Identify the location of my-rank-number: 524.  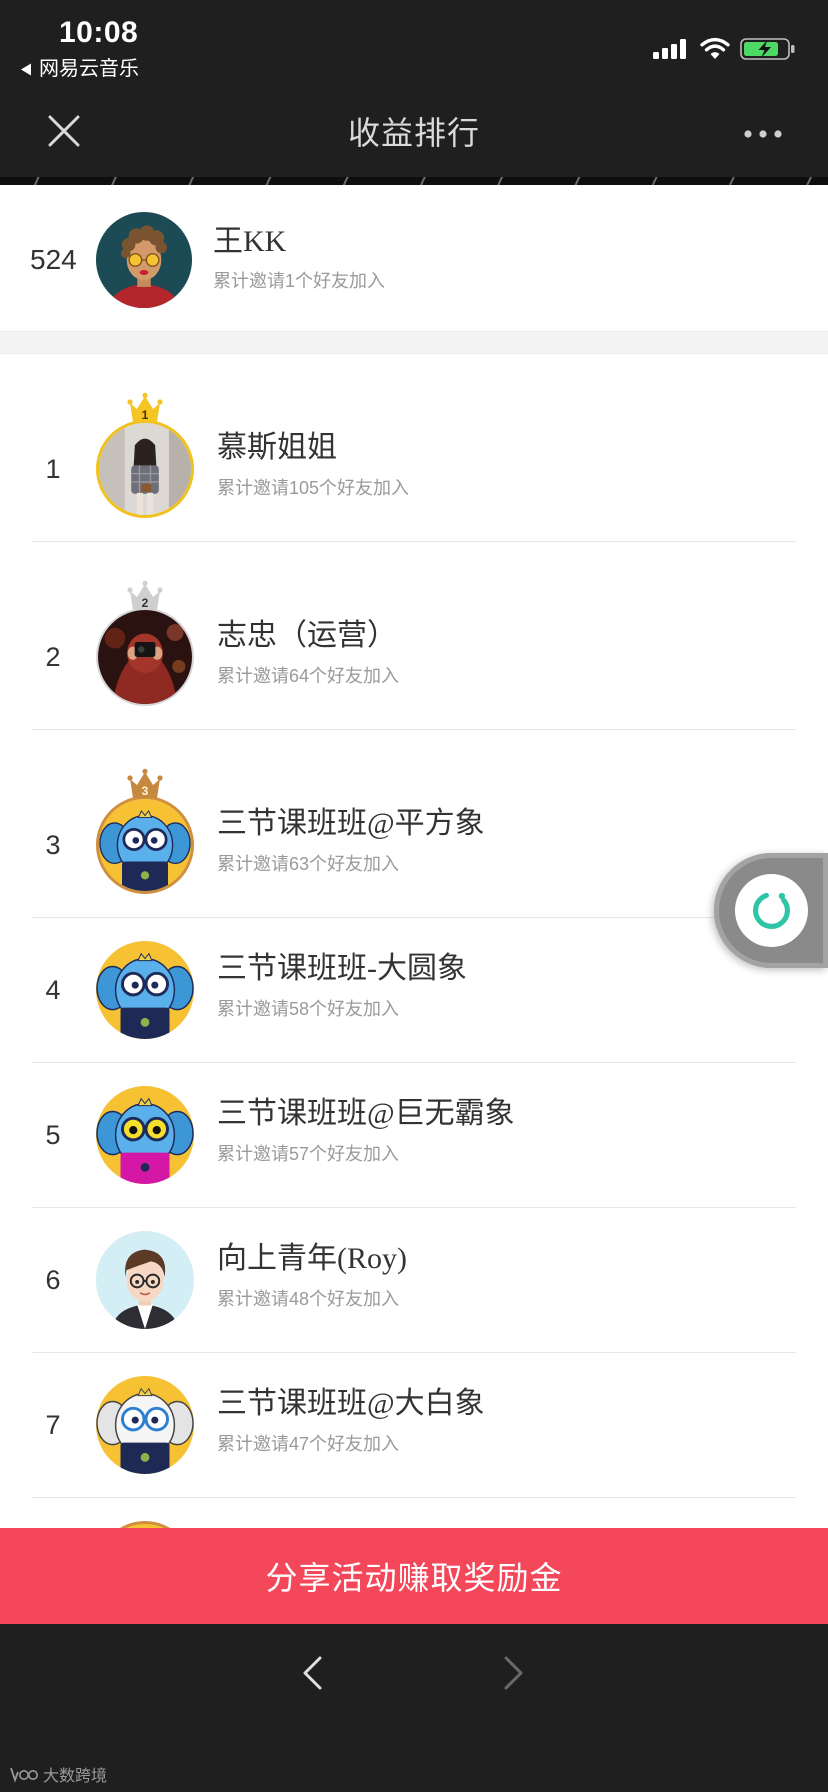
(53, 259).